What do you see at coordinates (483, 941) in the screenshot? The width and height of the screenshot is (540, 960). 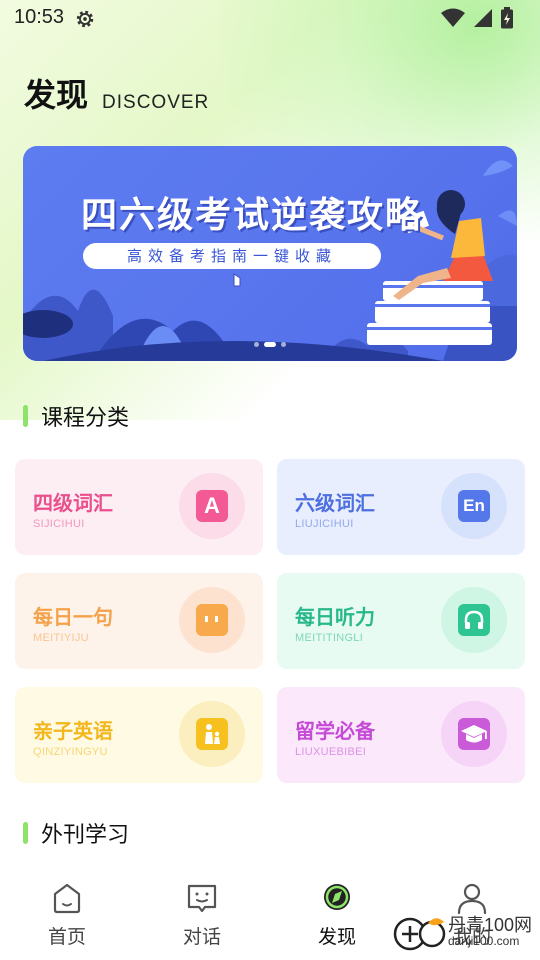 I see `watermark-url: danji100.com` at bounding box center [483, 941].